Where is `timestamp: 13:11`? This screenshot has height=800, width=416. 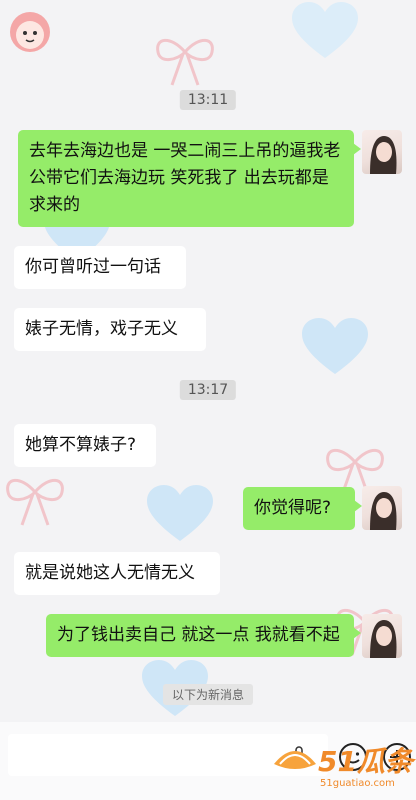
timestamp: 13:11 is located at coordinates (208, 100).